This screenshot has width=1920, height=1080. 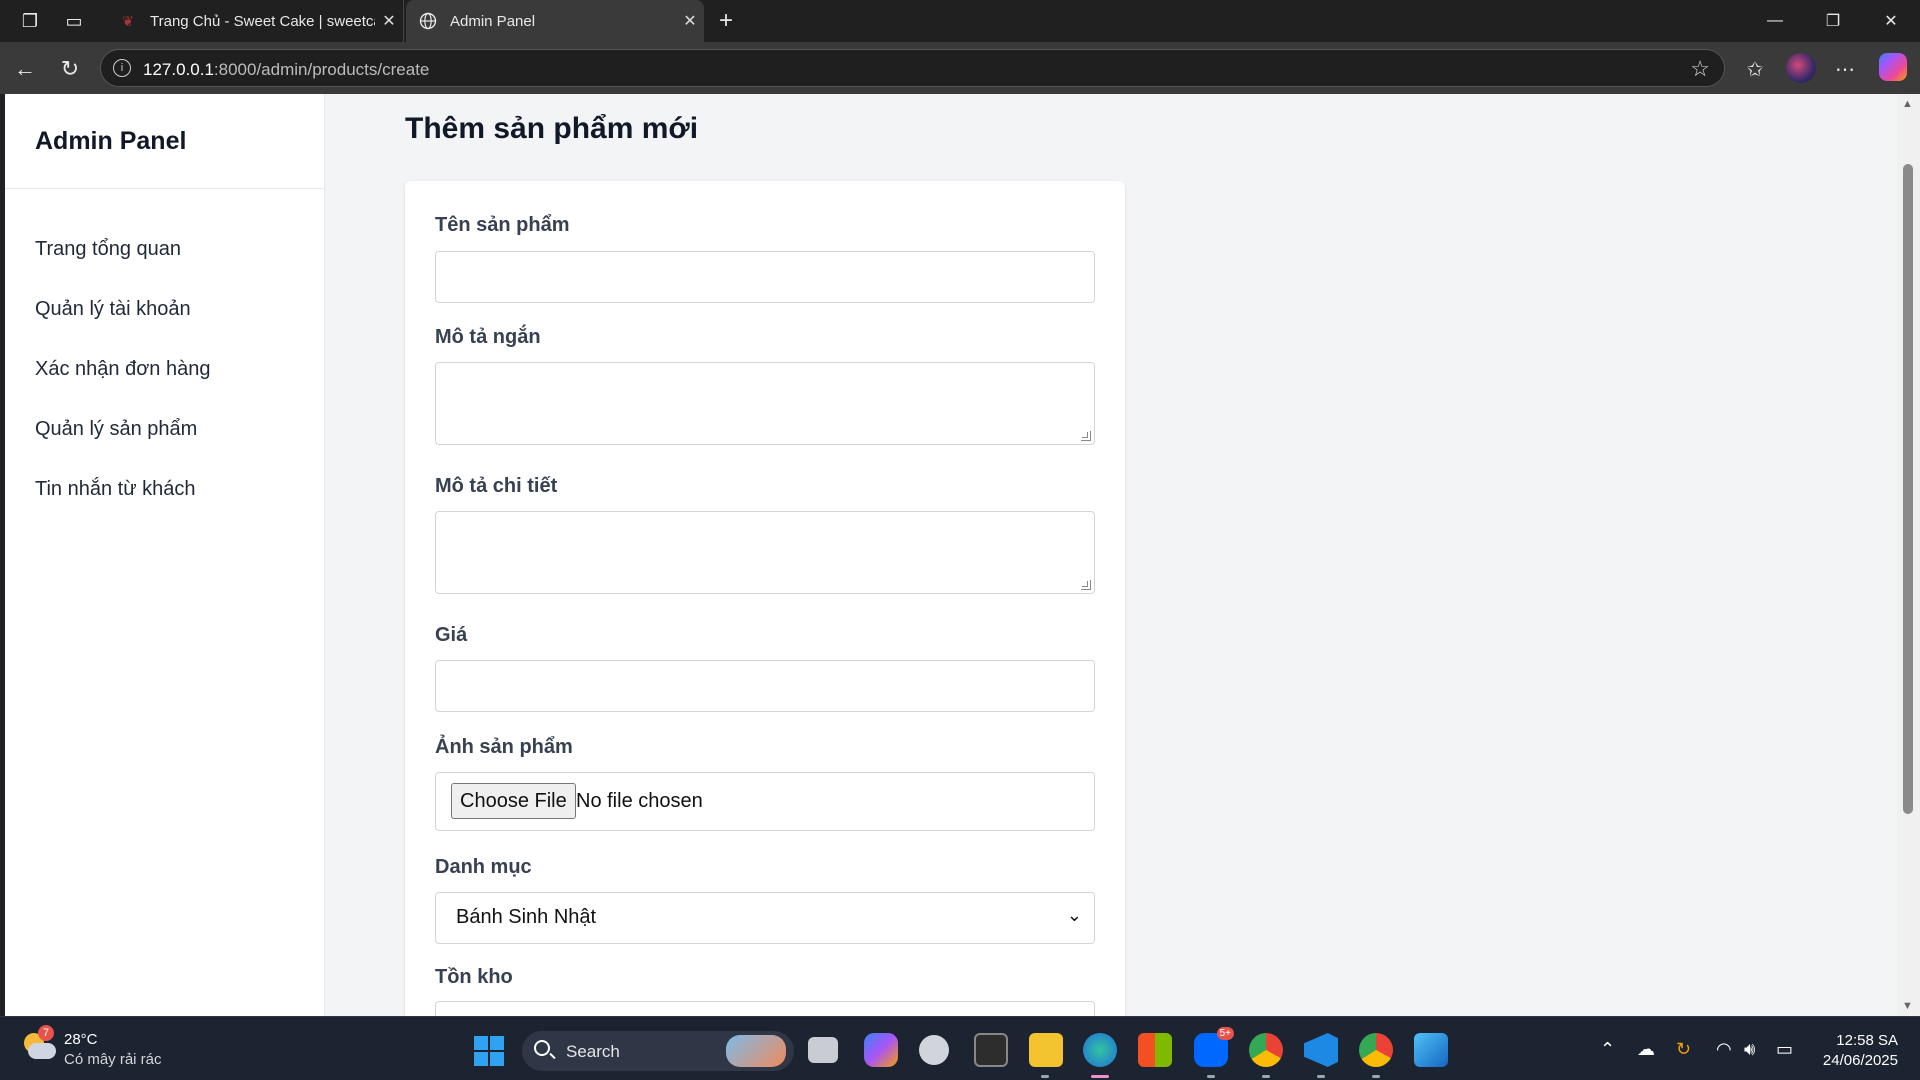 What do you see at coordinates (1801, 68) in the screenshot?
I see `profile-avatar` at bounding box center [1801, 68].